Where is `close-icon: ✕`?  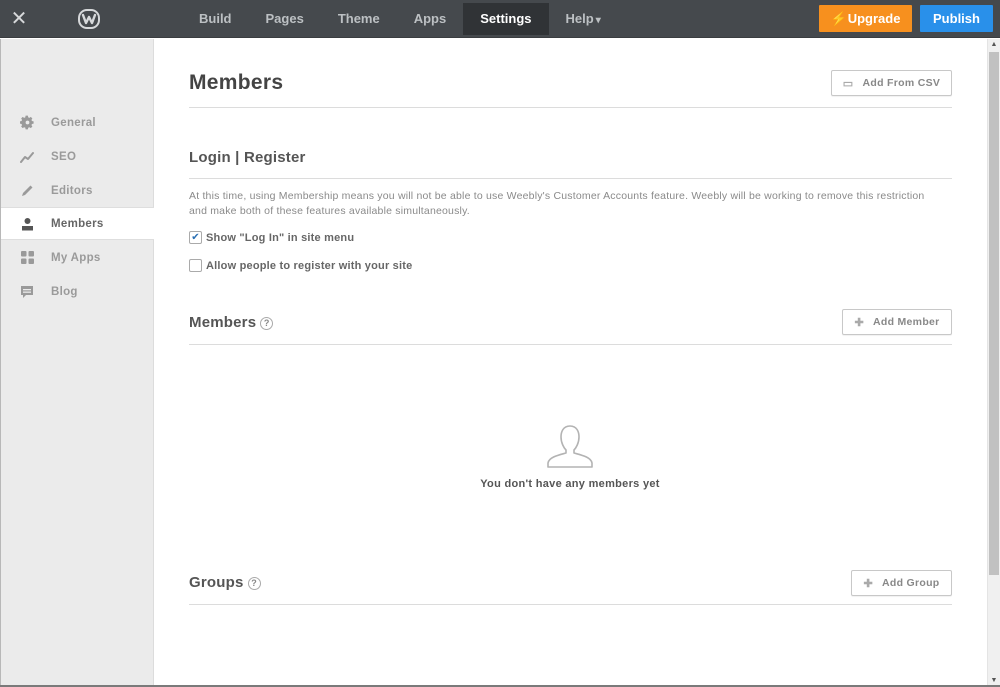 close-icon: ✕ is located at coordinates (19, 19).